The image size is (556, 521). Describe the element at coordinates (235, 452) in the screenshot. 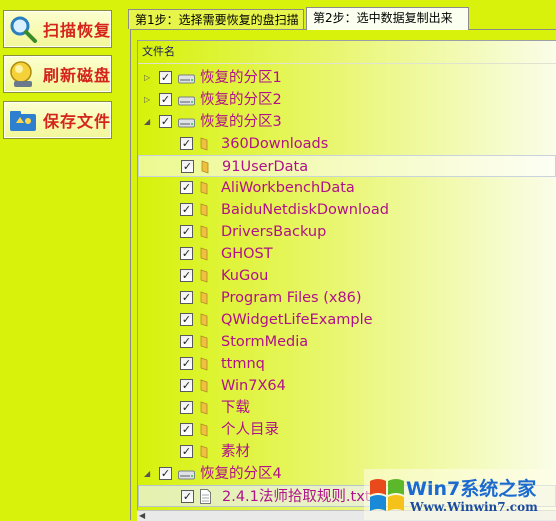

I see `folder-label: 素材` at that location.